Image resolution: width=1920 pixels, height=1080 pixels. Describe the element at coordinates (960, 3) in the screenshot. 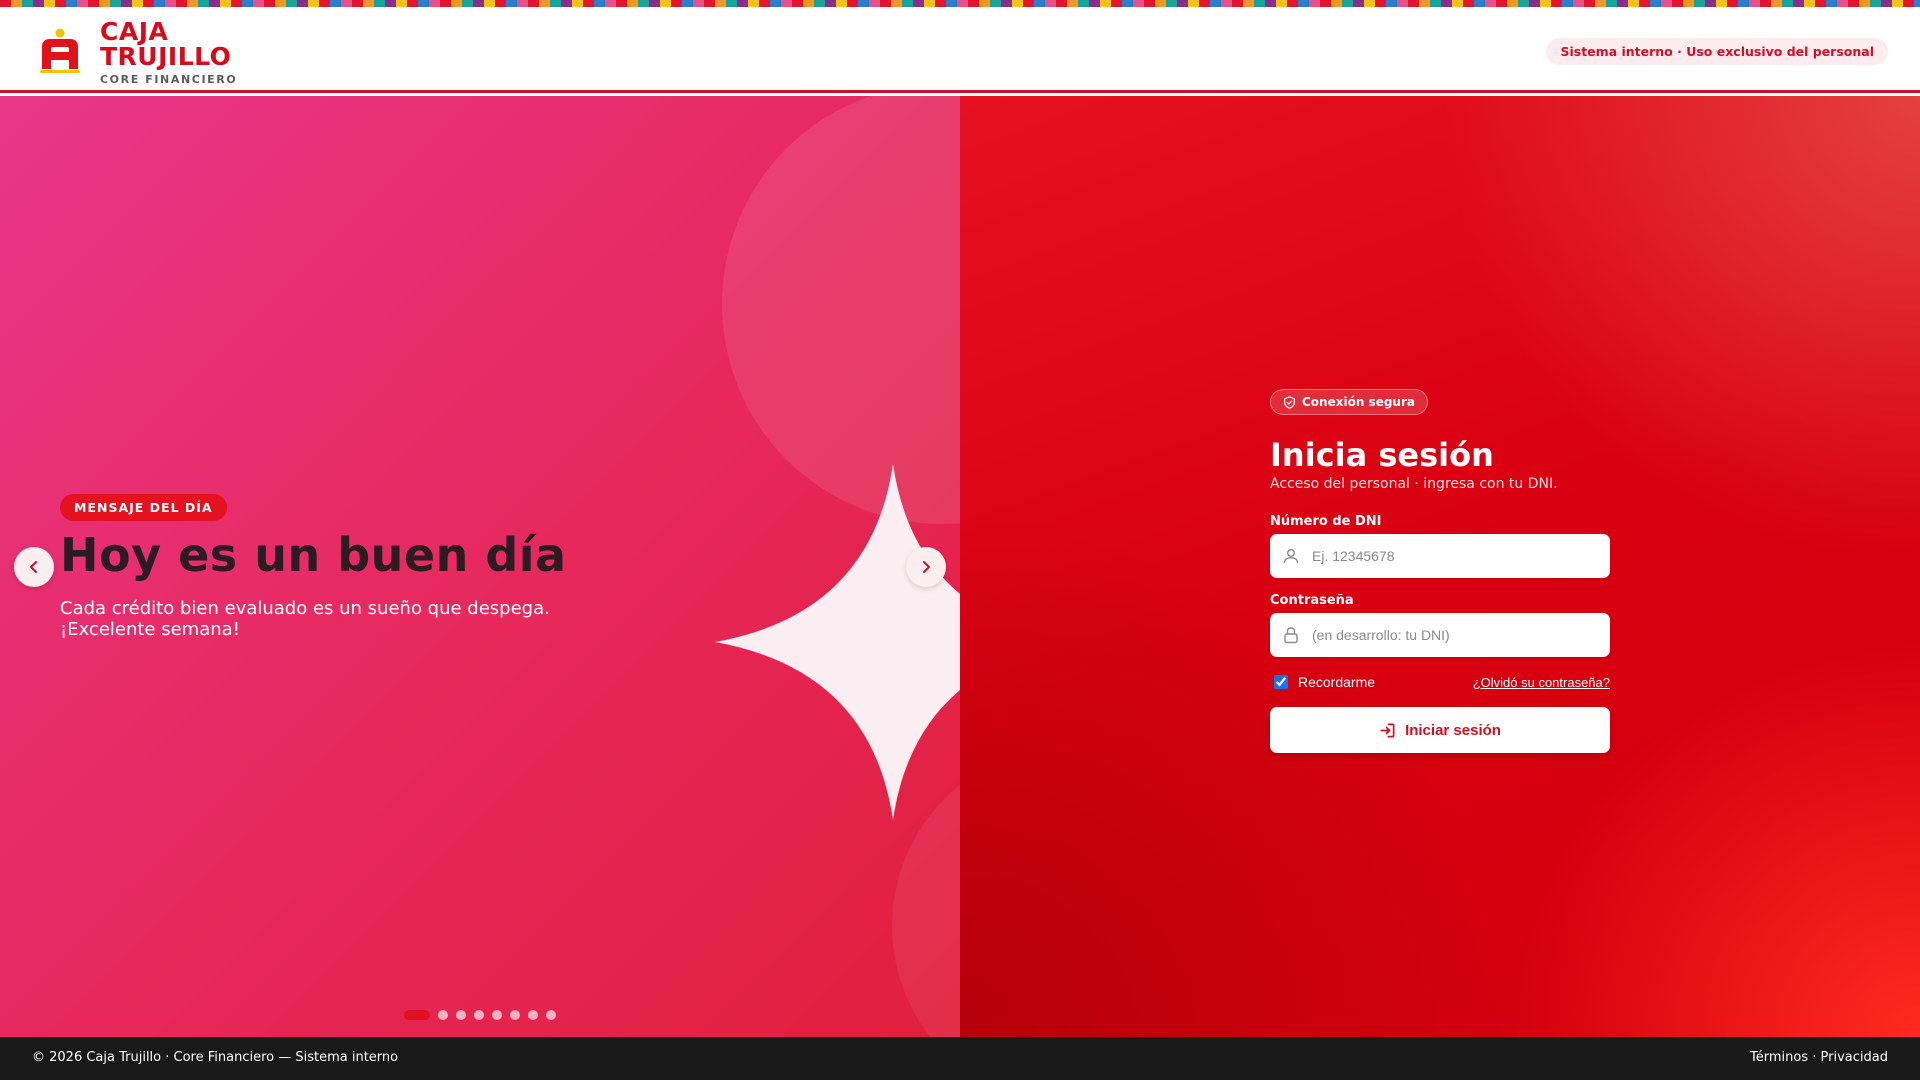

I see `decorative-top-stripe` at that location.